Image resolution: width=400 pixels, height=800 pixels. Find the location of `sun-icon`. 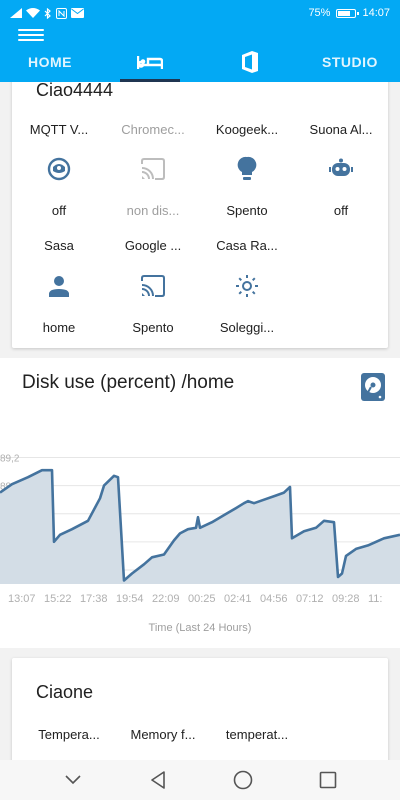

sun-icon is located at coordinates (247, 286).